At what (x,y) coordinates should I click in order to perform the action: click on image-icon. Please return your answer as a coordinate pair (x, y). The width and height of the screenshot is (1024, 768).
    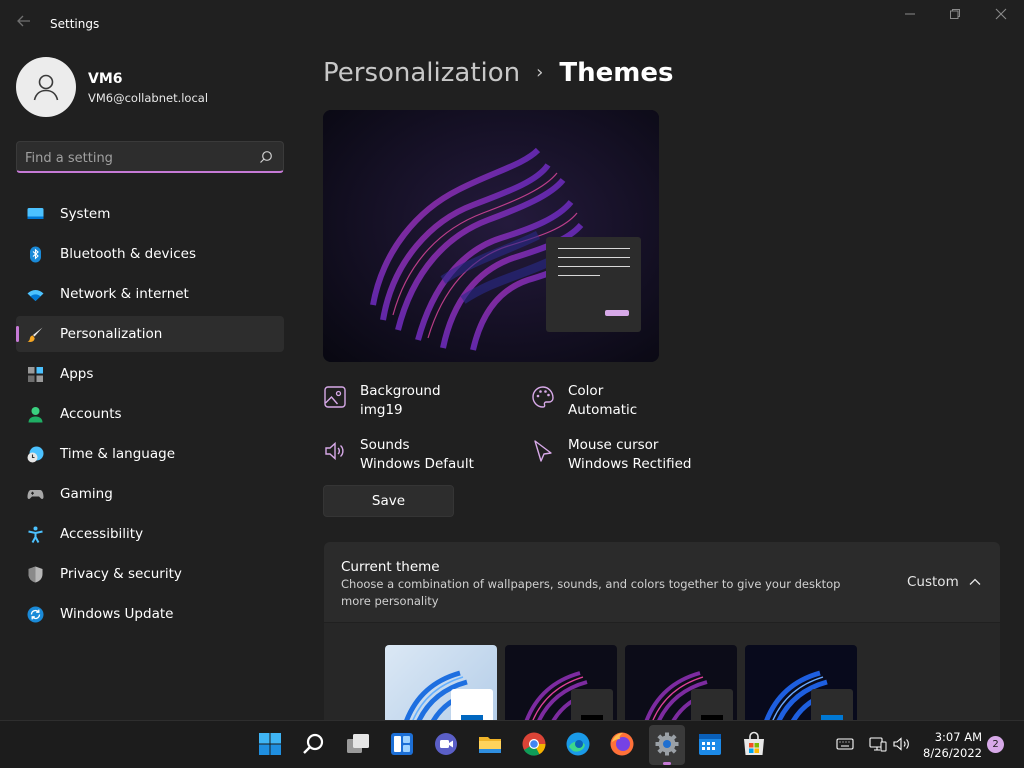
    Looking at the image, I should click on (335, 397).